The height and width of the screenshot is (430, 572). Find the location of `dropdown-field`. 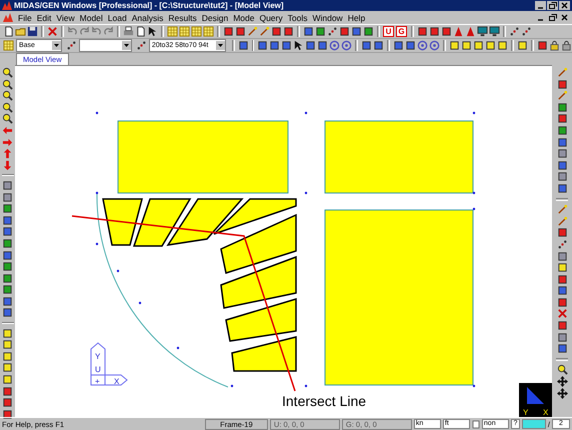

dropdown-field is located at coordinates (105, 45).